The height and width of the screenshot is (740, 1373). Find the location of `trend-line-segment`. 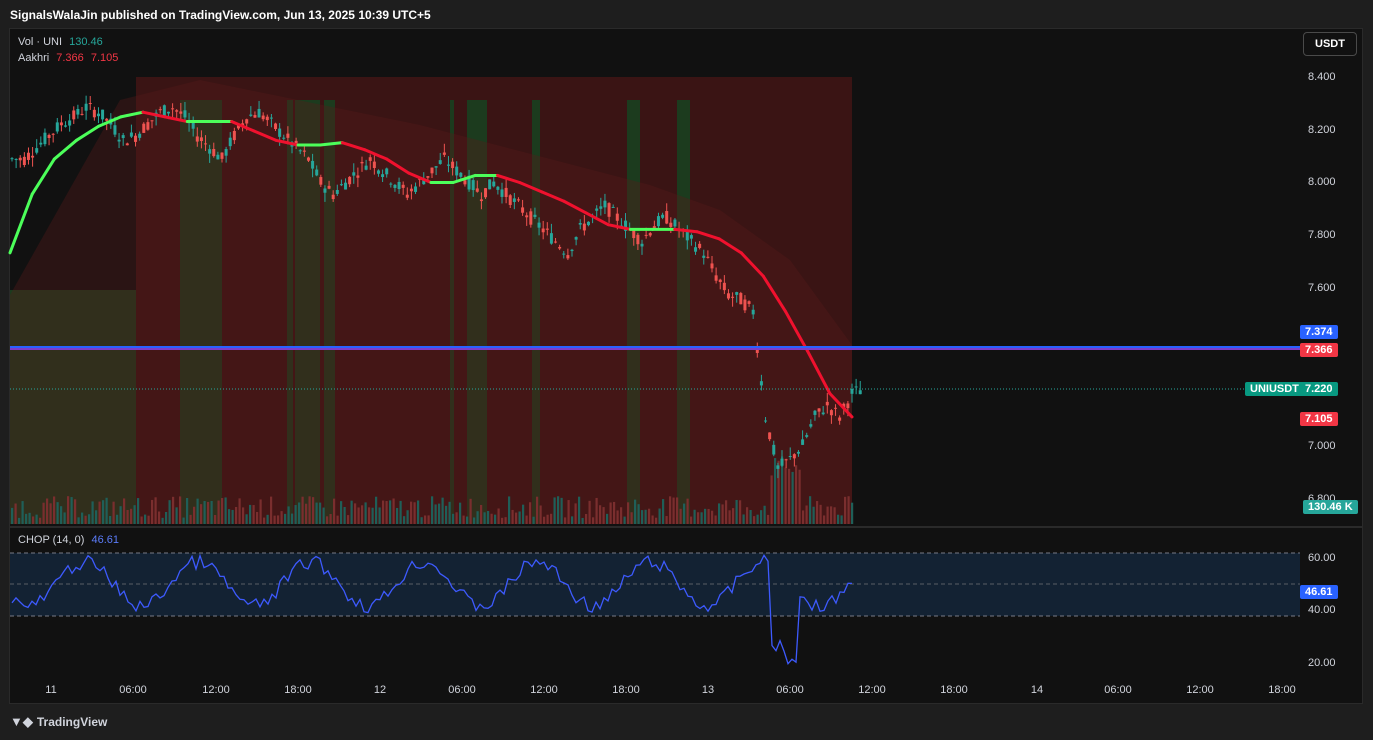

trend-line-segment is located at coordinates (43, 176).